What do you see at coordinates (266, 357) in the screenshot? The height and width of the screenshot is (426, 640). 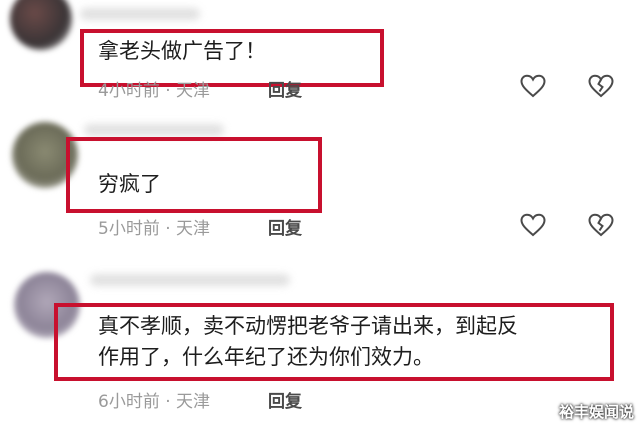 I see `comment-text-line-2: 作用了，什么年纪了还为你们效力。` at bounding box center [266, 357].